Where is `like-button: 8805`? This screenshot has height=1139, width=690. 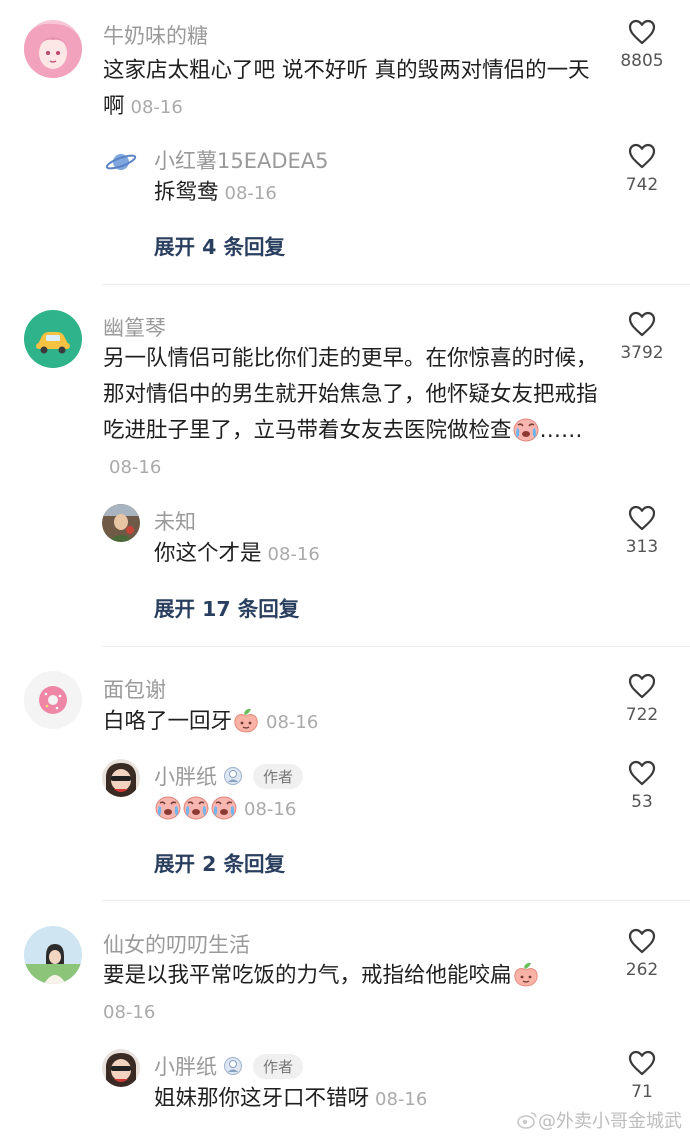 like-button: 8805 is located at coordinates (642, 45).